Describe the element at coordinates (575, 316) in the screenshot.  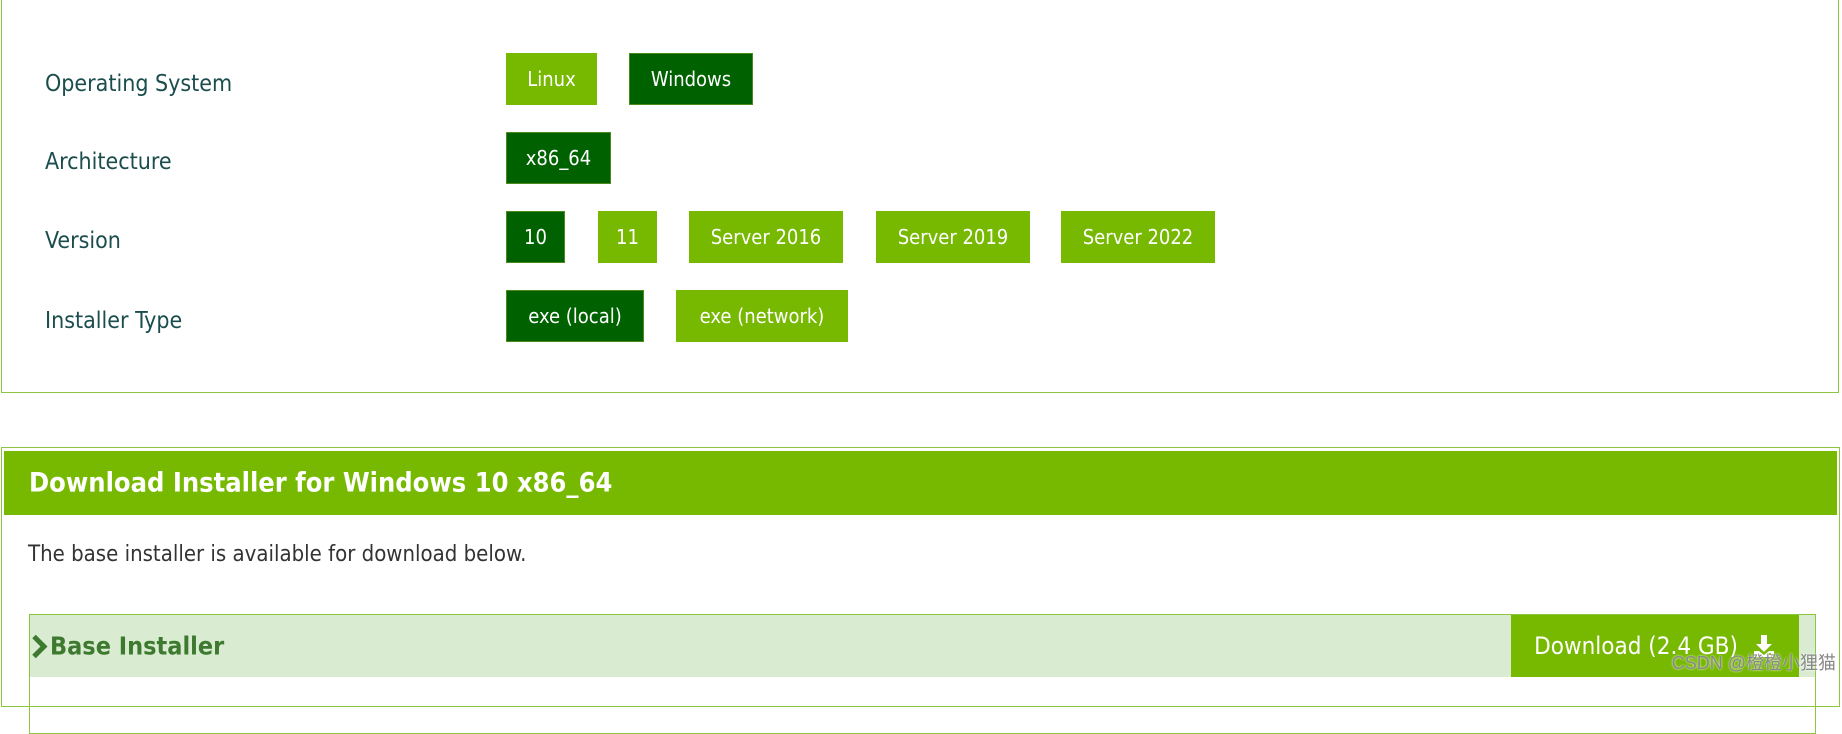
I see `option-exe-local: exe (local)` at that location.